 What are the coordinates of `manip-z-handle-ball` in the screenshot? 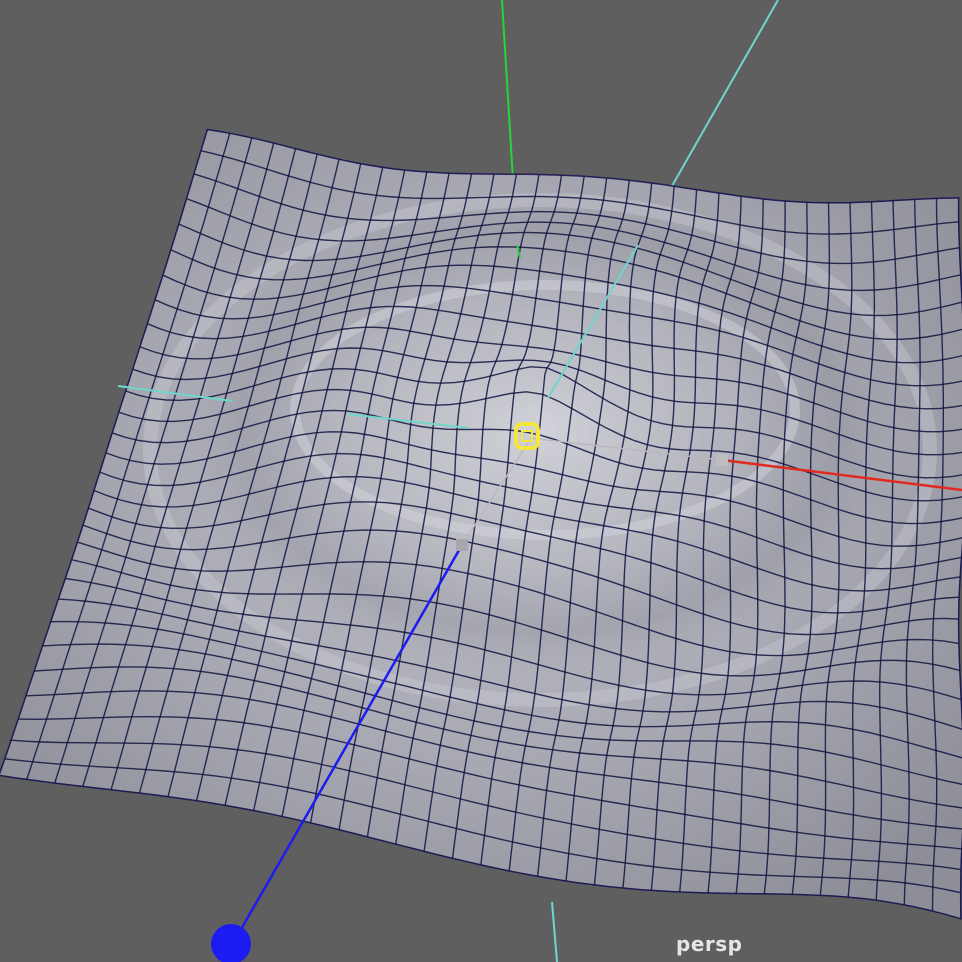 It's located at (231, 943).